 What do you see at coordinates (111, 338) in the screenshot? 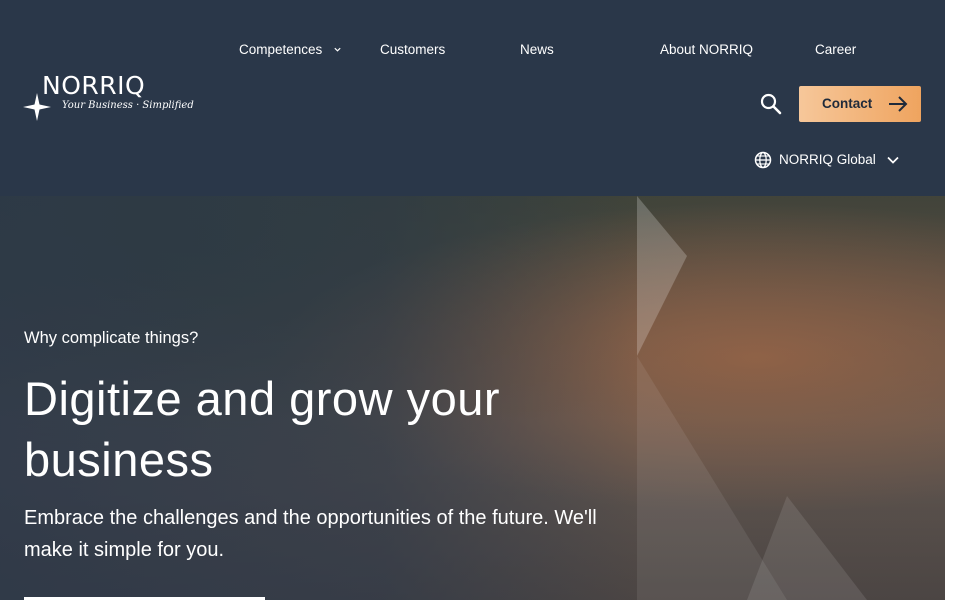
I see `hero-eyebrow: Why complicate things?` at bounding box center [111, 338].